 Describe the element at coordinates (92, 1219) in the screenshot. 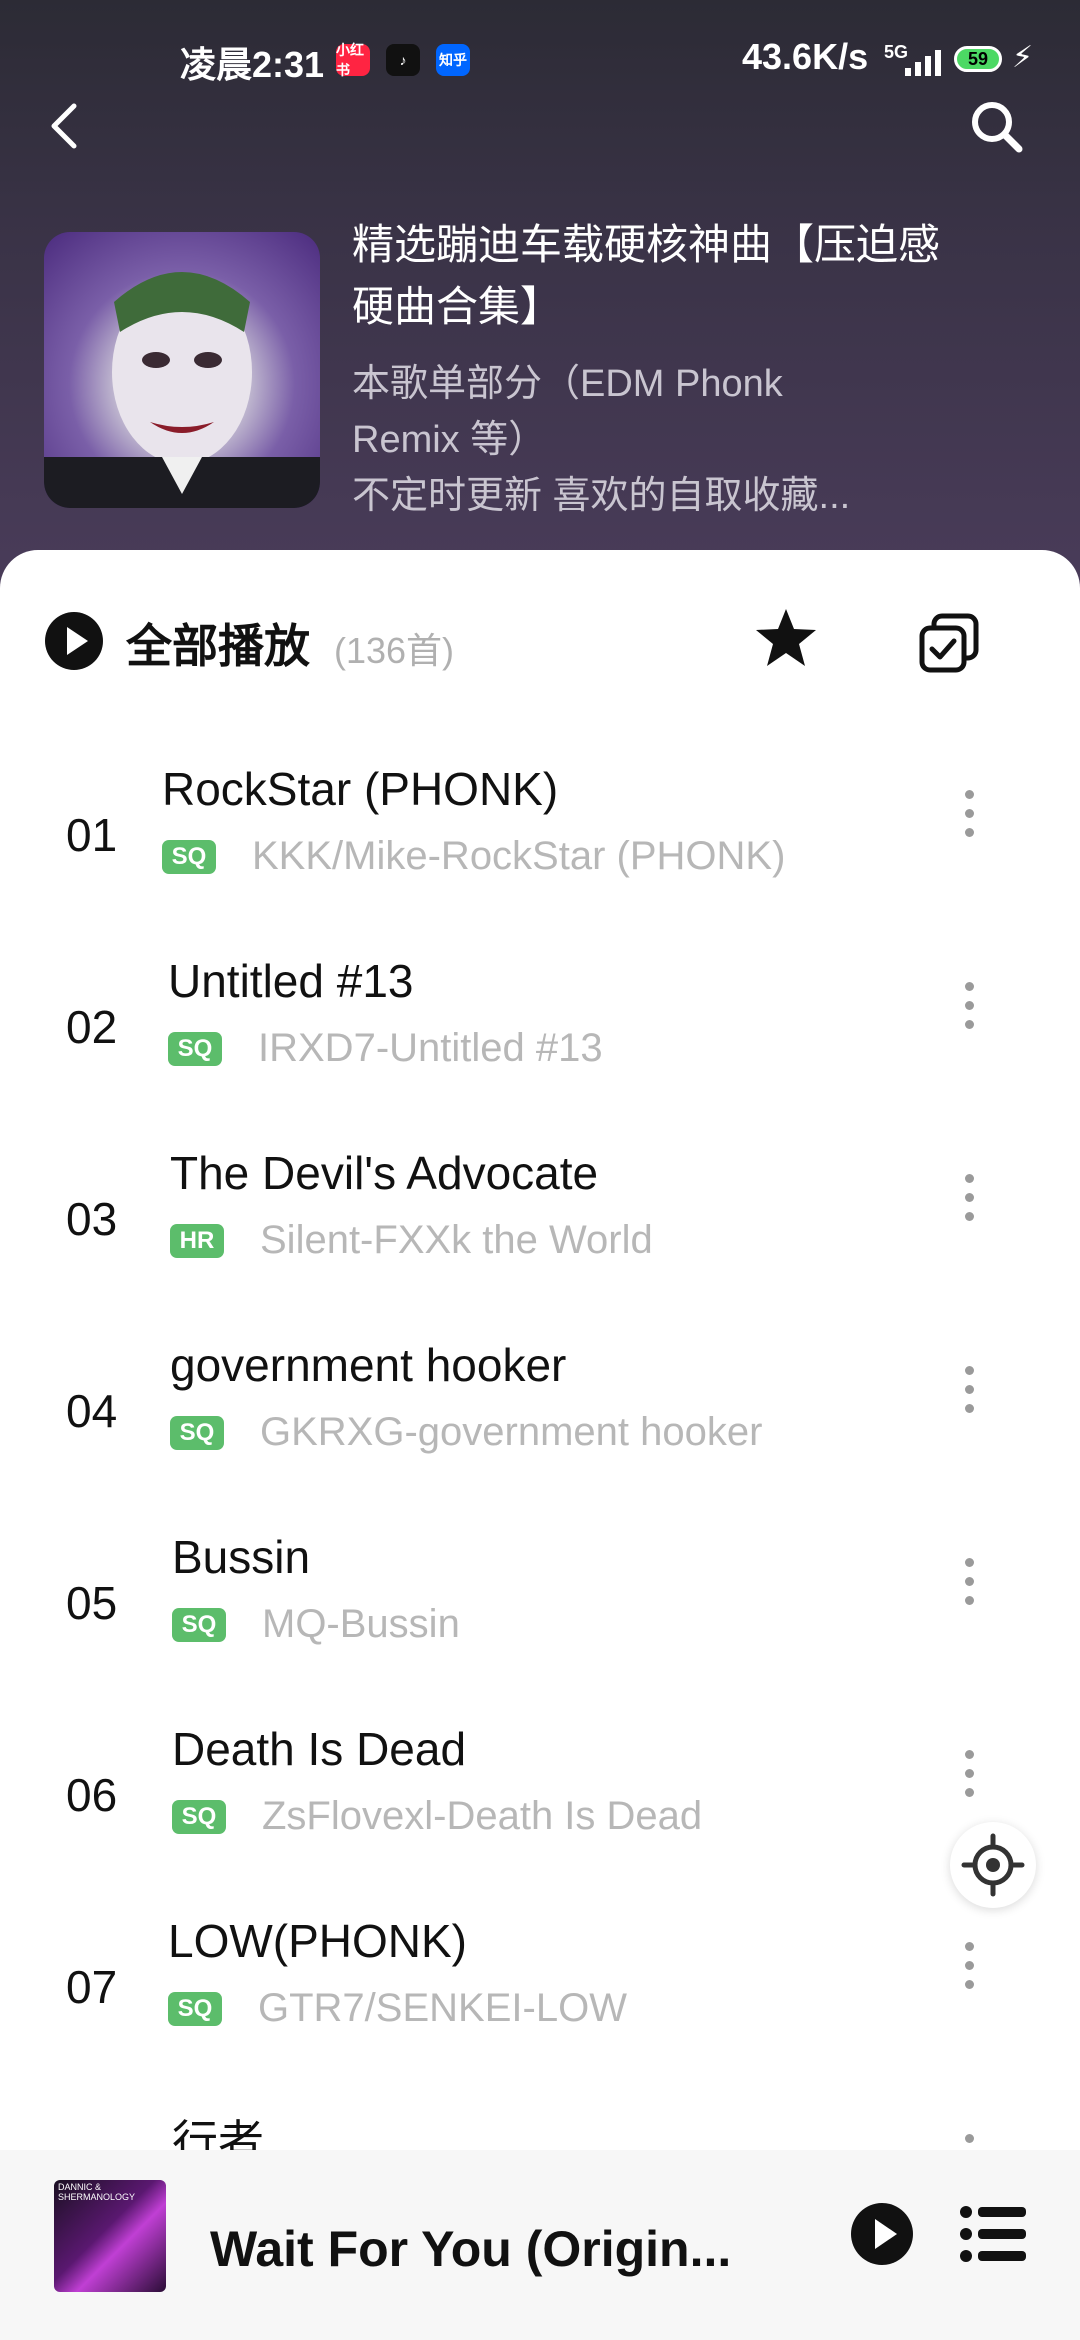

I see `track-number: 03` at that location.